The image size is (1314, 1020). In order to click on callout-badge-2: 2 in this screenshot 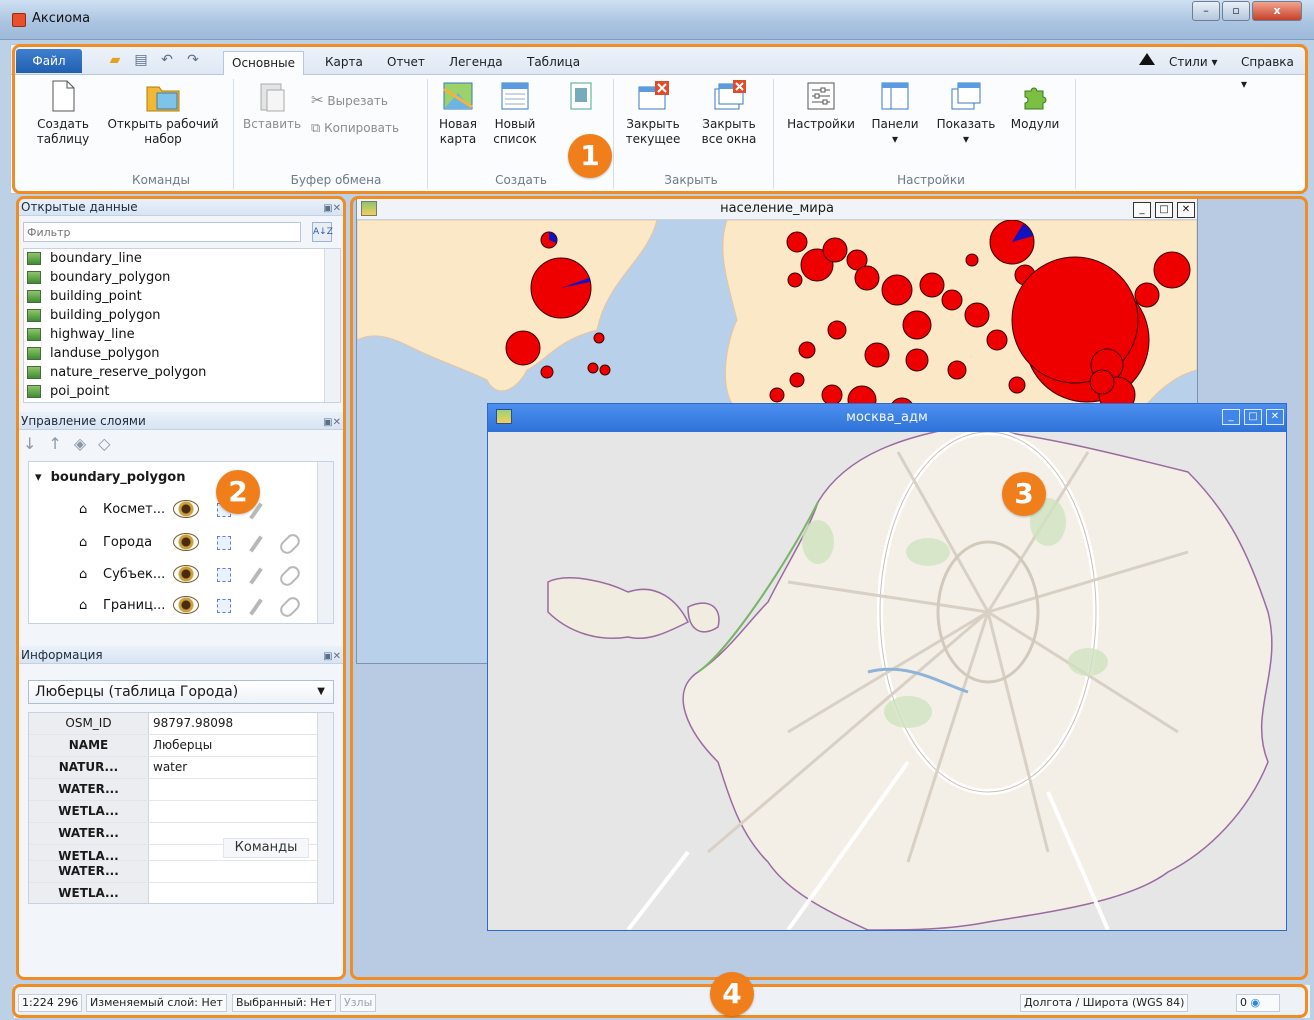, I will do `click(238, 492)`.